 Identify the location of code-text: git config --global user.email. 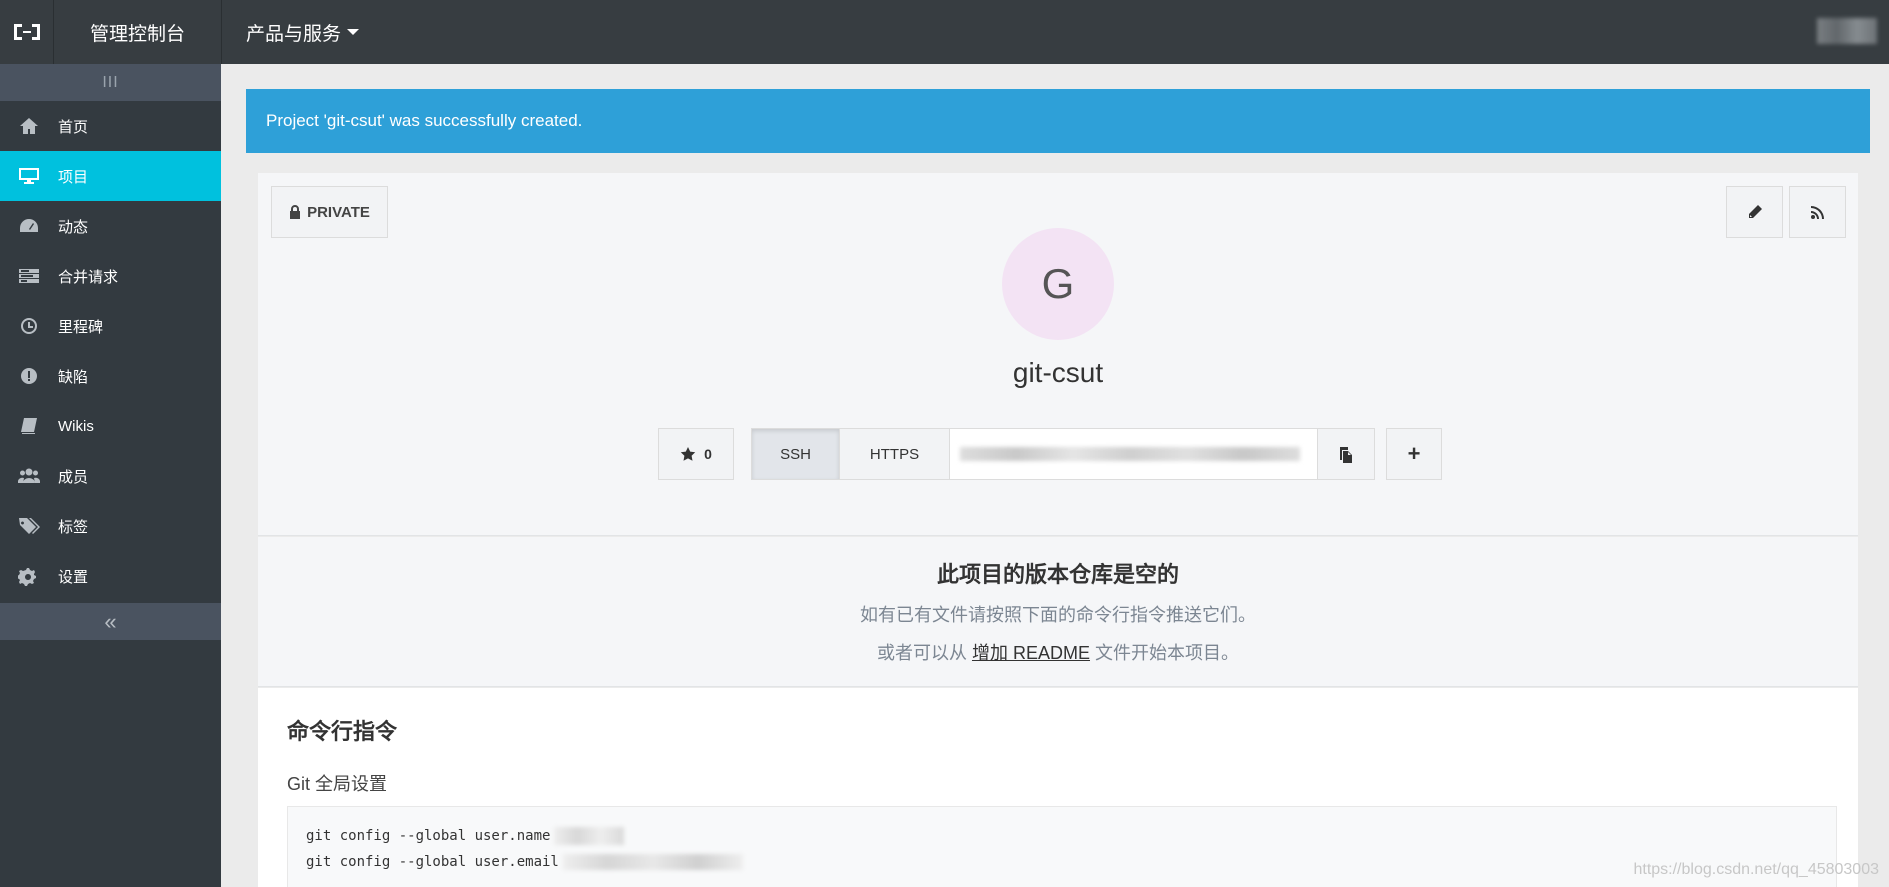
(432, 862).